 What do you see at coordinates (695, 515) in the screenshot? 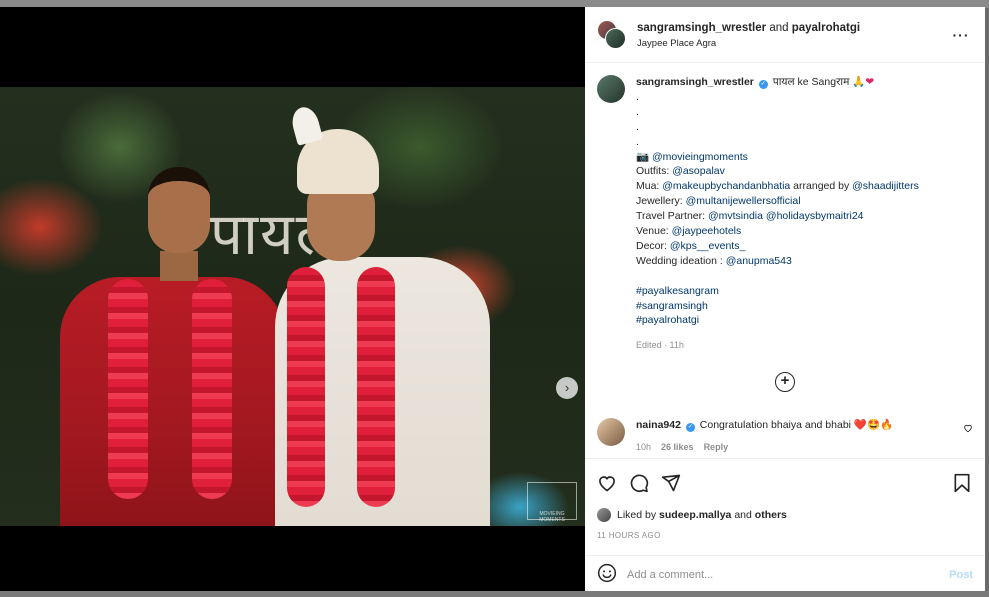
I see `liker-username: sudeep.mallya` at bounding box center [695, 515].